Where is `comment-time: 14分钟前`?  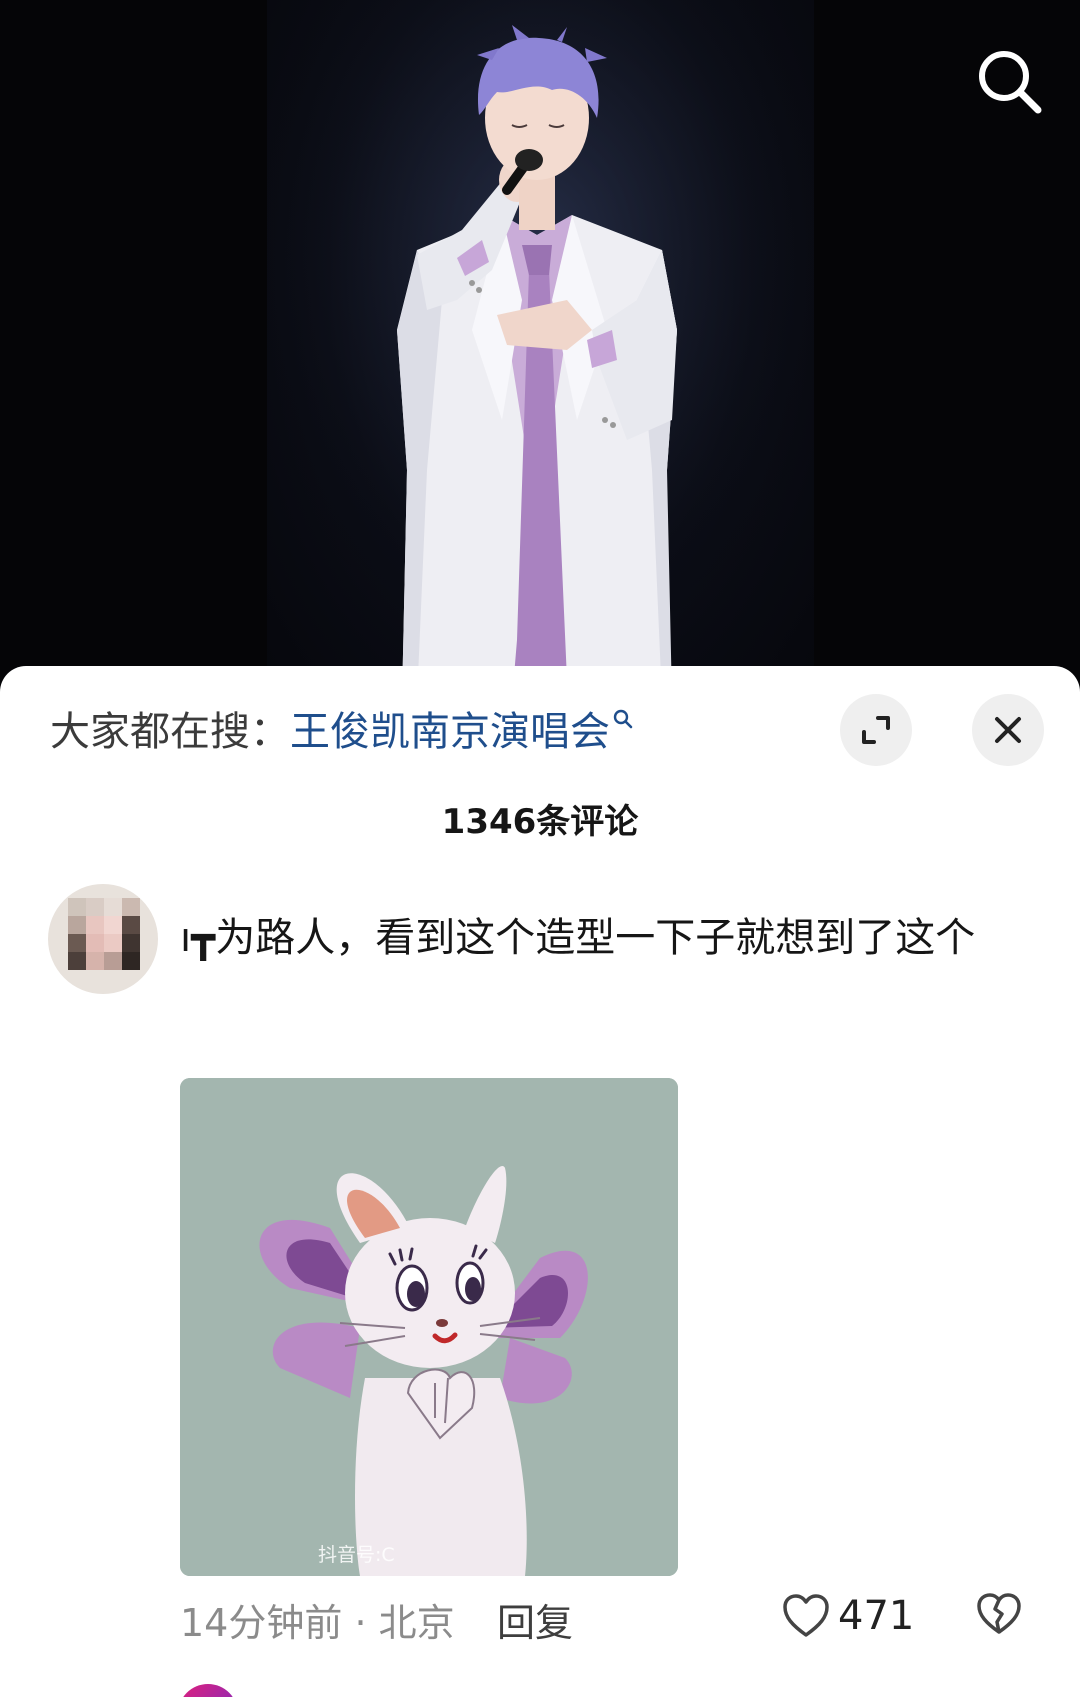 comment-time: 14分钟前 is located at coordinates (261, 1623).